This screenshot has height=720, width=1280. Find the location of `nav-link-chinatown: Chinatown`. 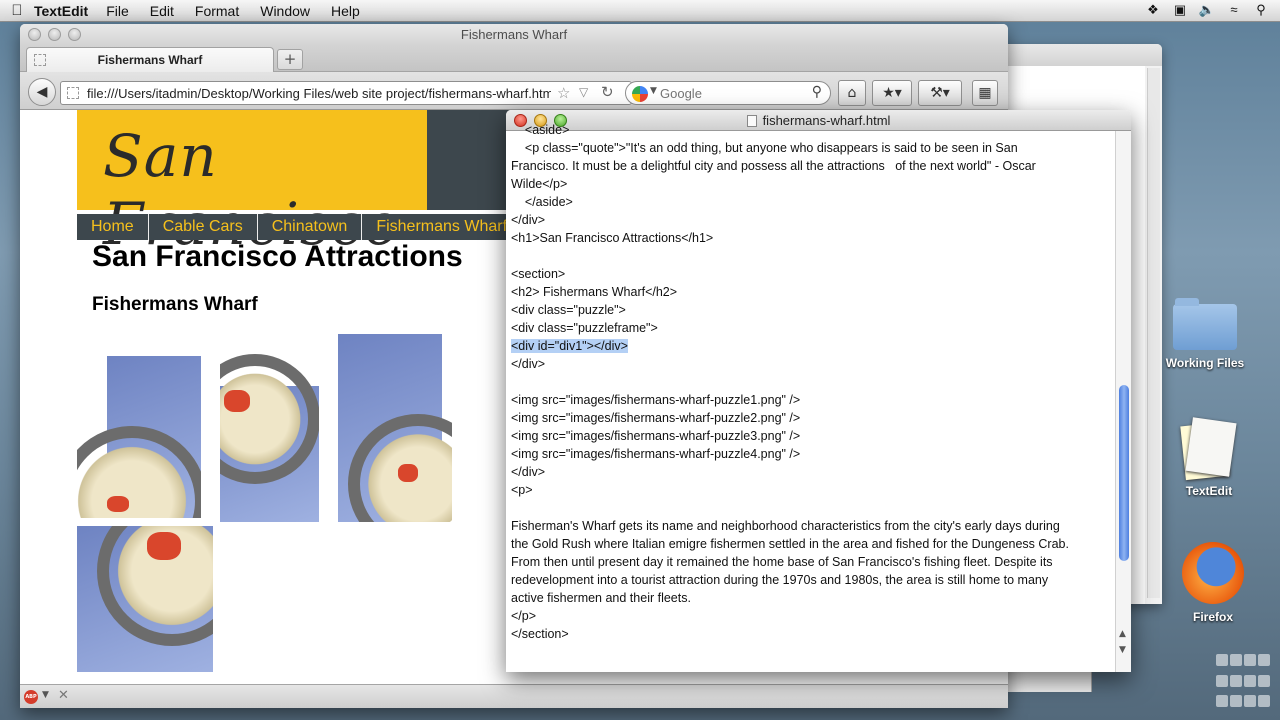

nav-link-chinatown: Chinatown is located at coordinates (310, 227).